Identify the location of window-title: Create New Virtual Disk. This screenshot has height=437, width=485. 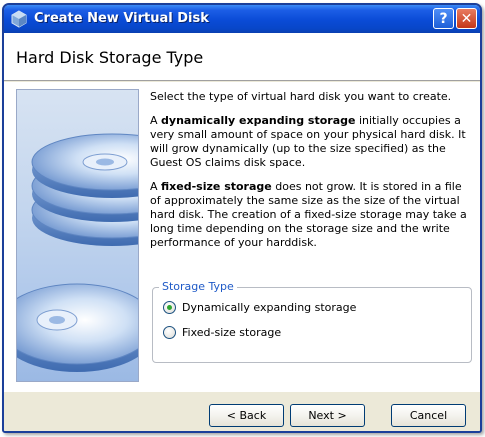
(121, 18).